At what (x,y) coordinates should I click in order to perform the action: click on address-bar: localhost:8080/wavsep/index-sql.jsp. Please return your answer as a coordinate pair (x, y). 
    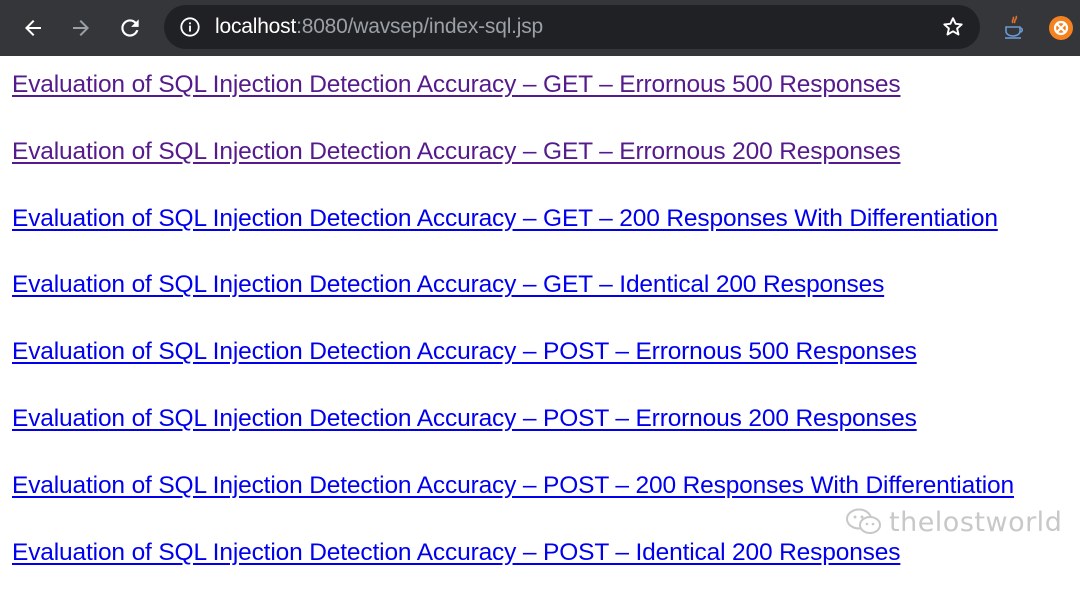
    Looking at the image, I should click on (572, 27).